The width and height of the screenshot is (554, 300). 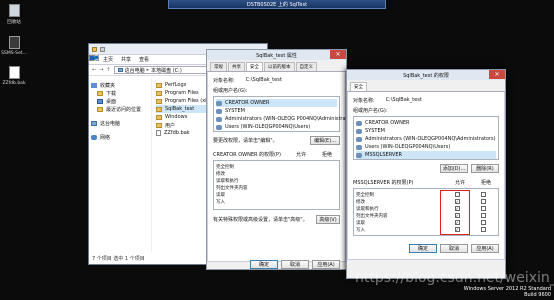 I want to click on breadcrumb-this-pc: 这台电脑, so click(x=135, y=70).